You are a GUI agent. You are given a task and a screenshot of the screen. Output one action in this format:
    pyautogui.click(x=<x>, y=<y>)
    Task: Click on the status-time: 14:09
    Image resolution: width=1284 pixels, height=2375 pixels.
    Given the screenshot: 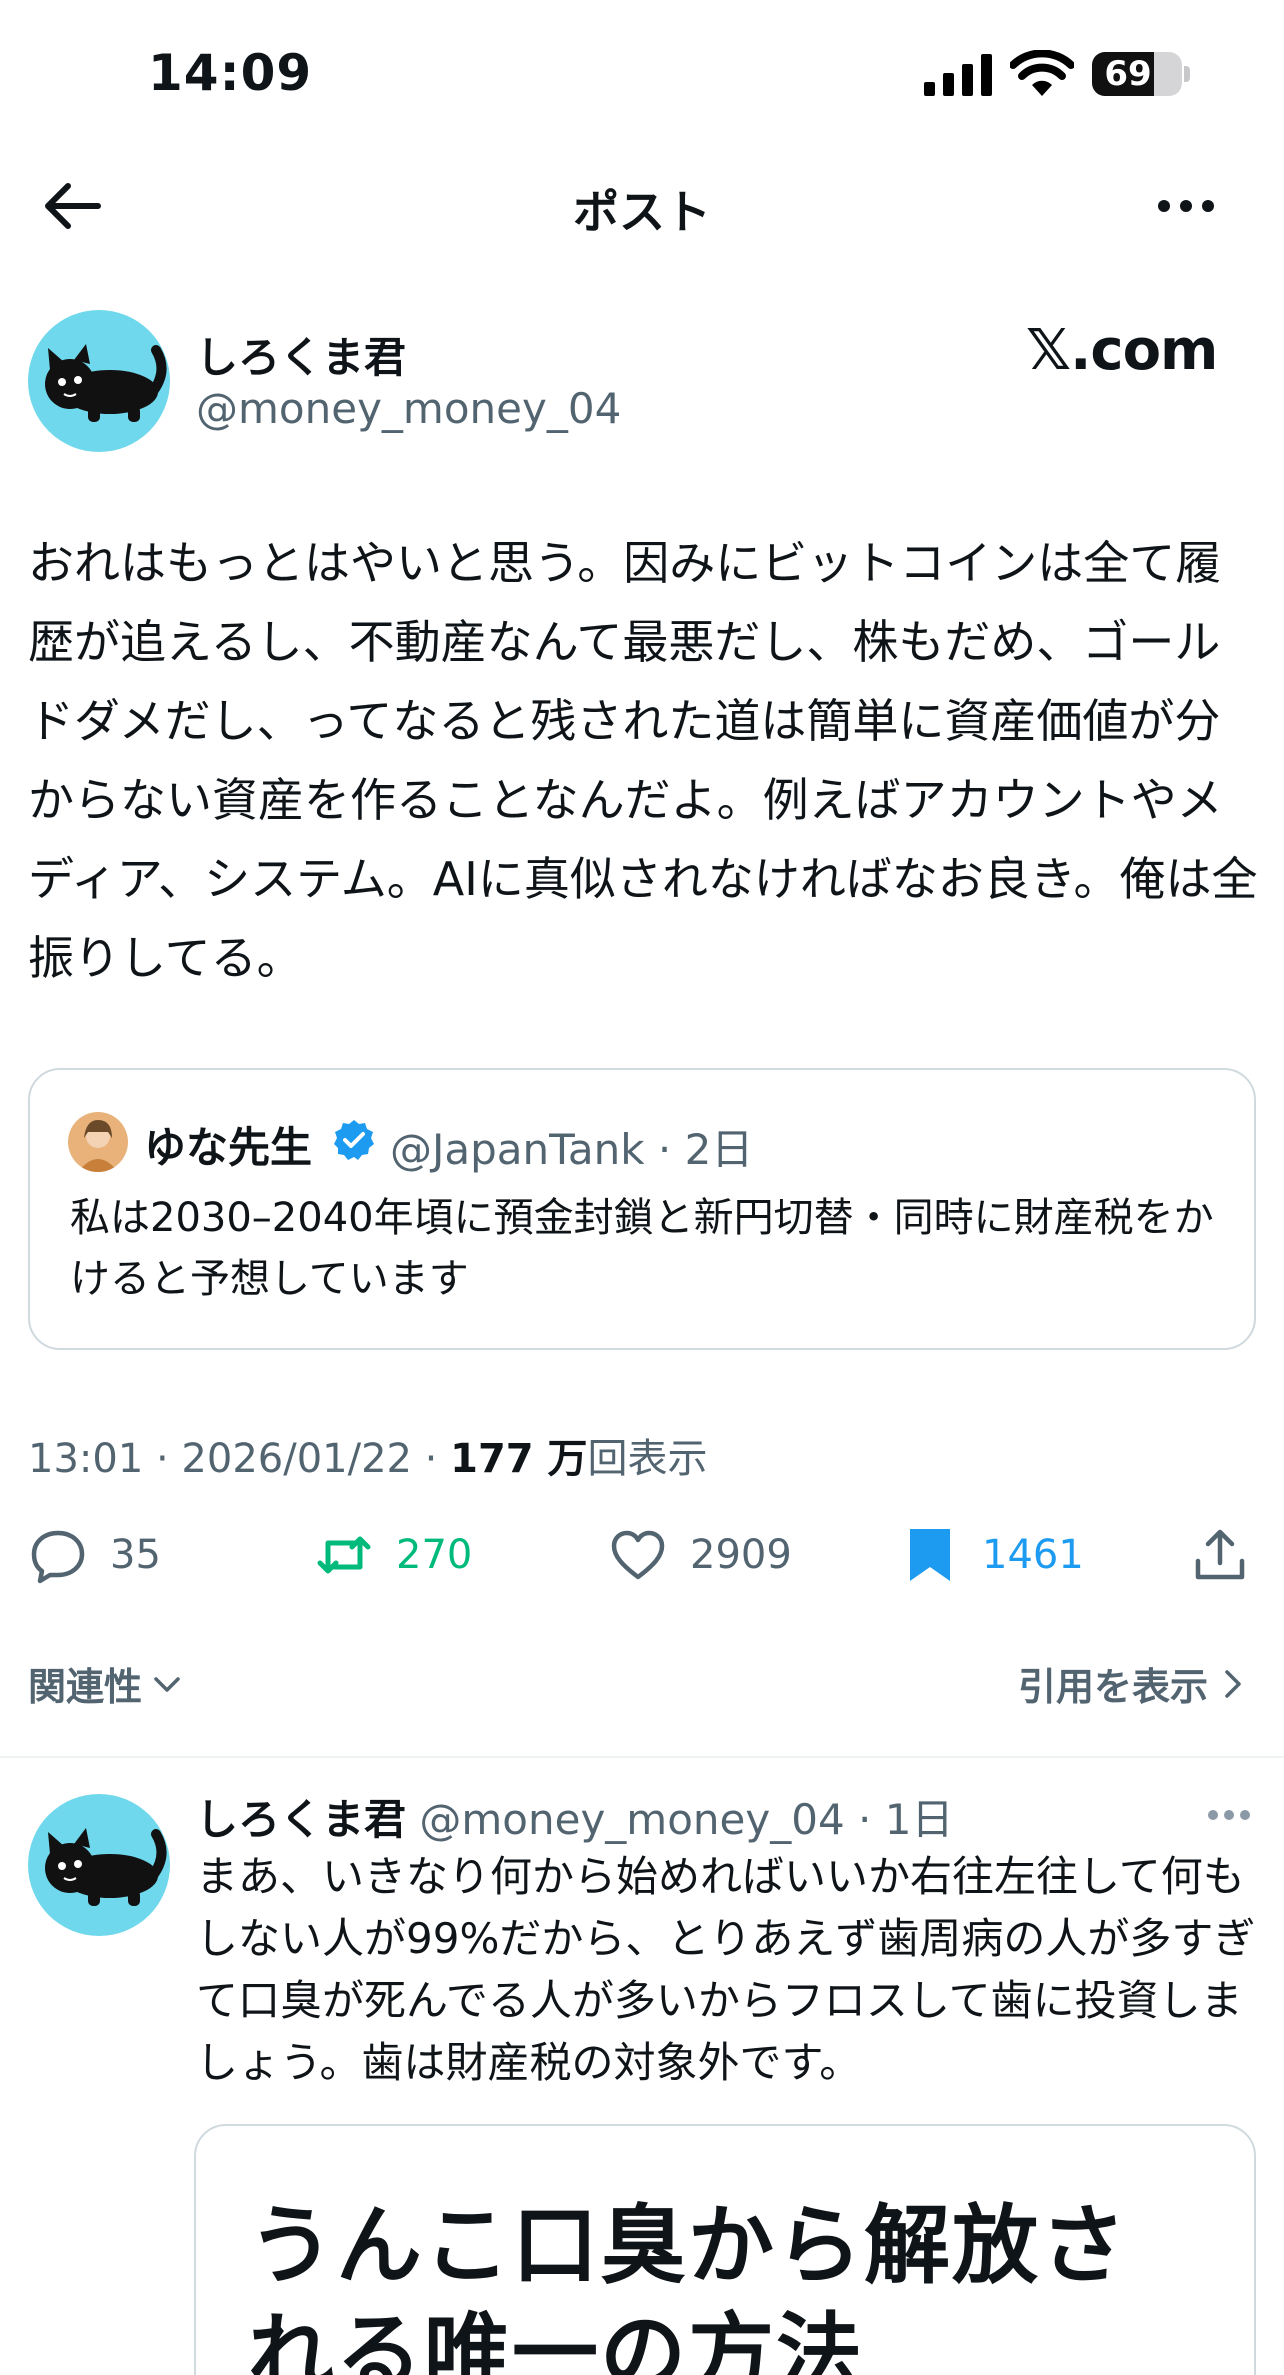 What is the action you would take?
    pyautogui.click(x=230, y=73)
    